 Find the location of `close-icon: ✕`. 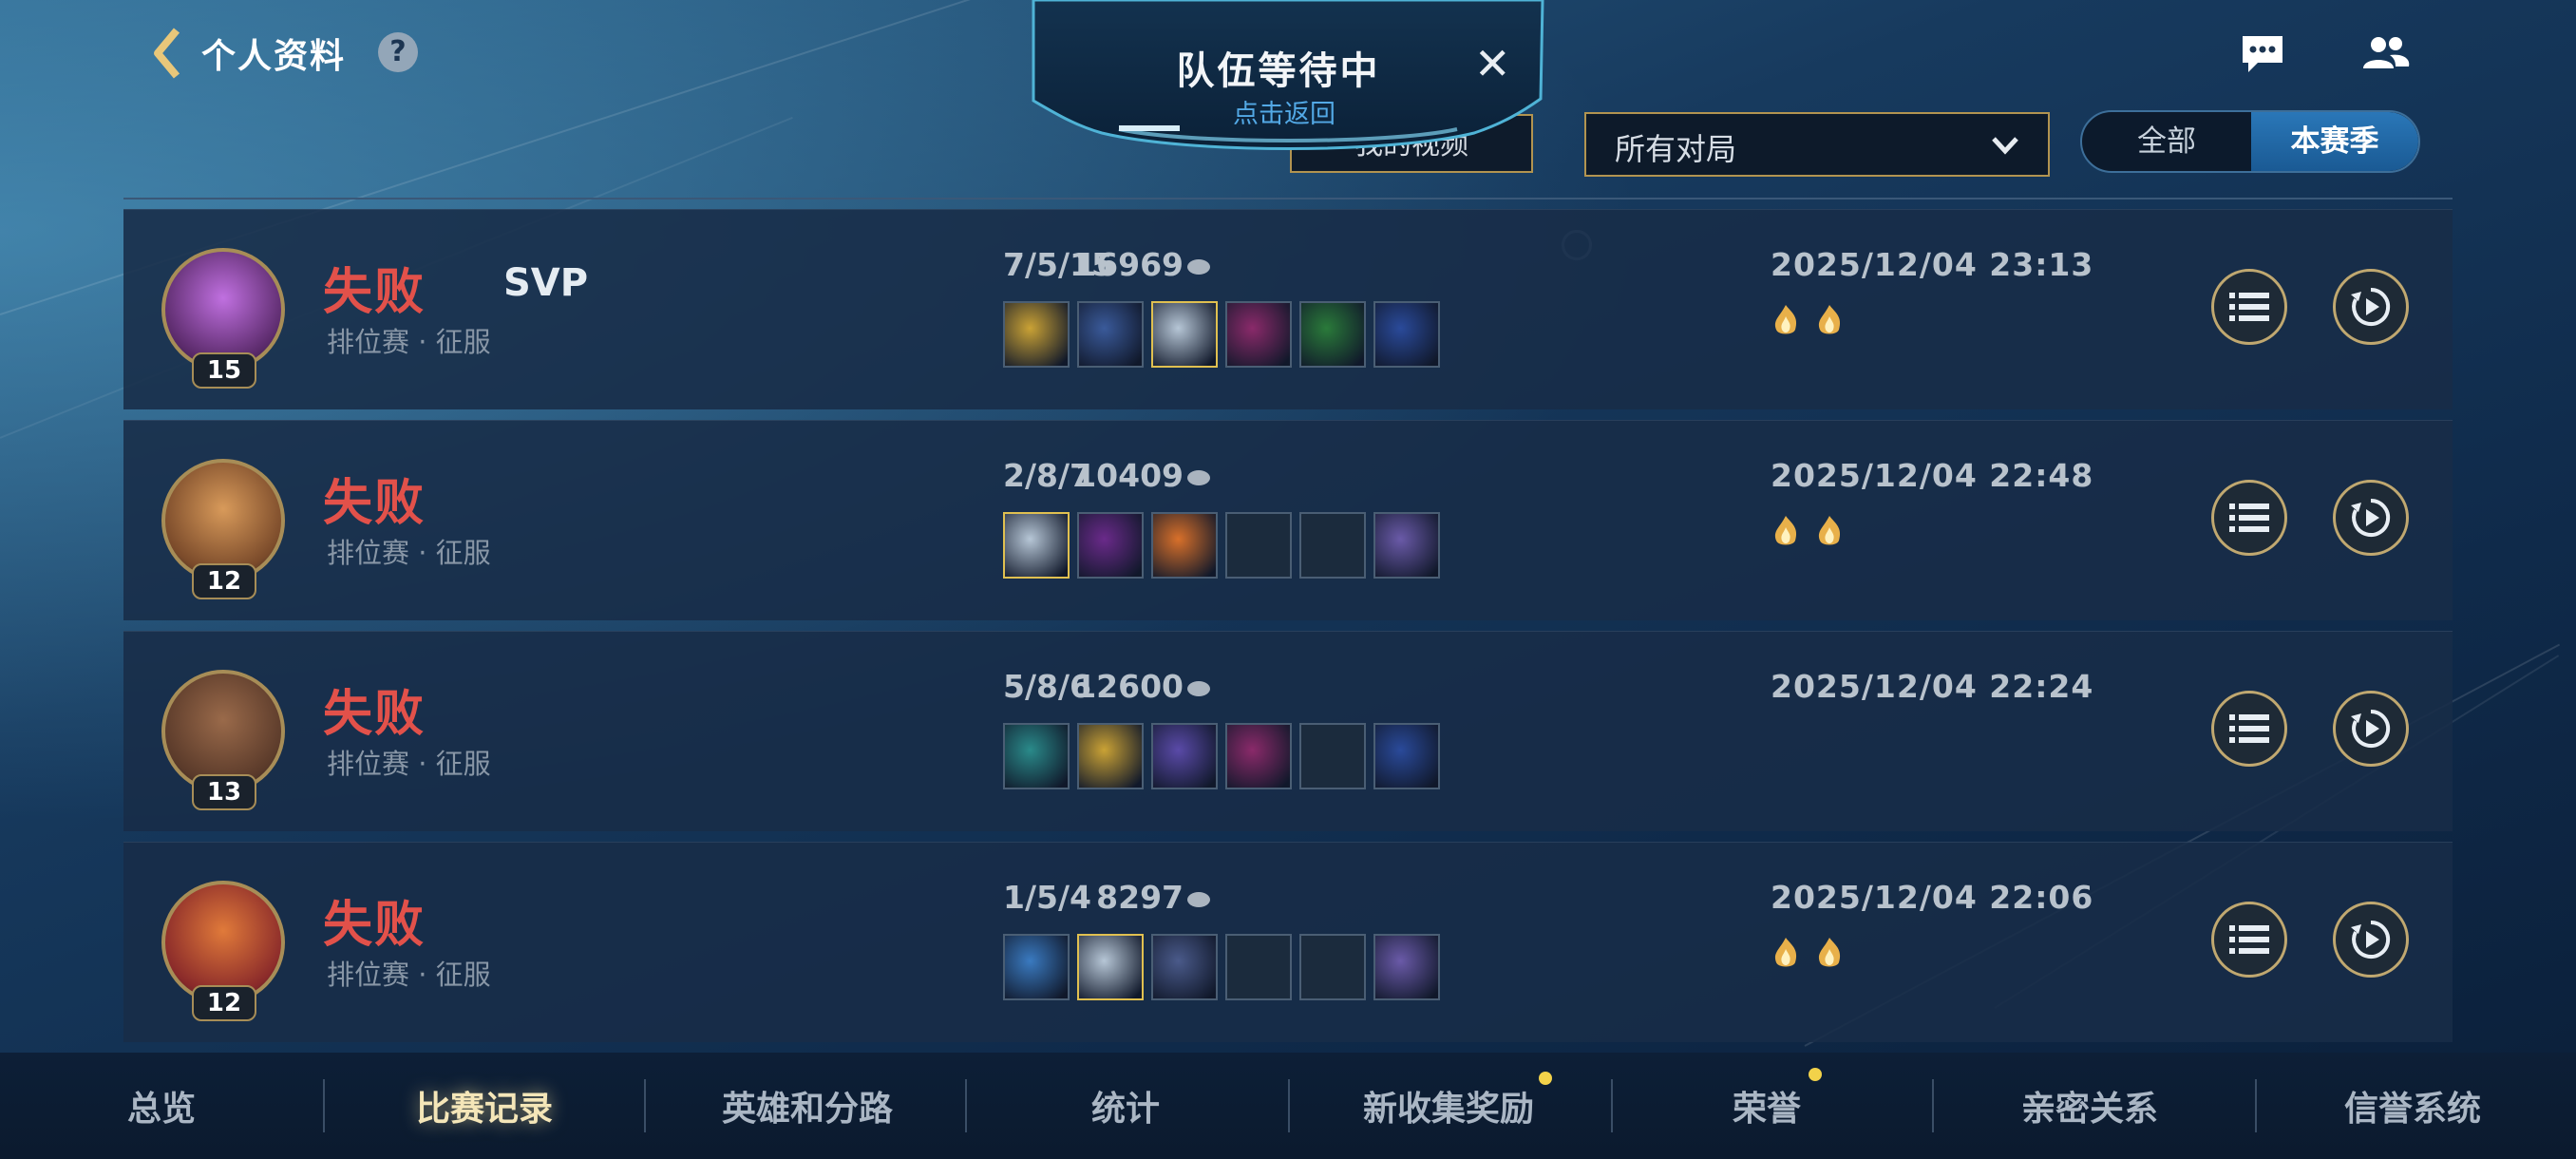

close-icon: ✕ is located at coordinates (1492, 64).